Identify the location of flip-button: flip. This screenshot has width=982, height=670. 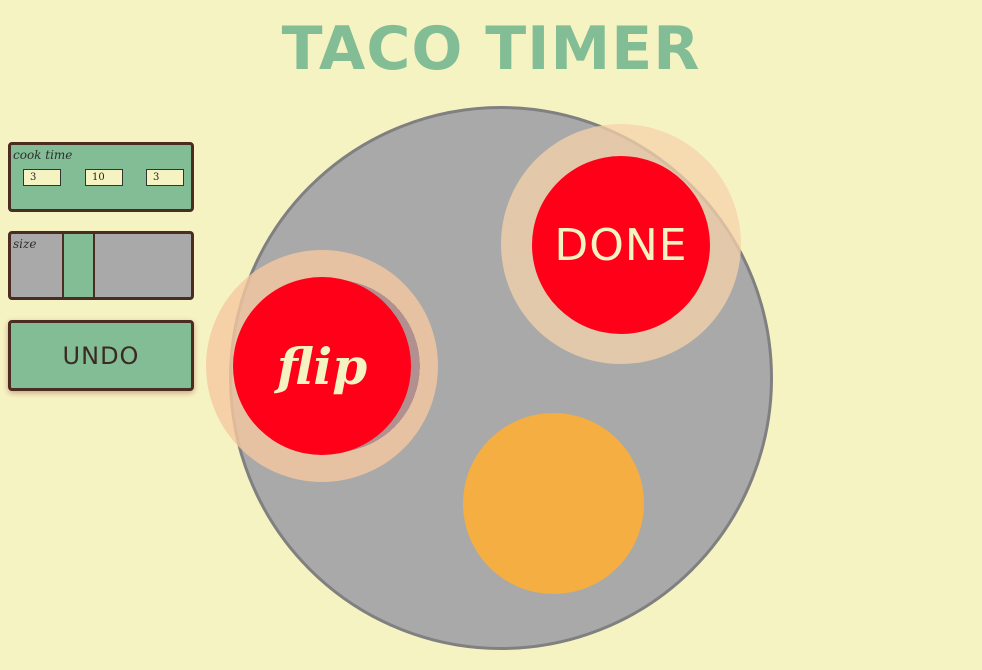
(322, 366).